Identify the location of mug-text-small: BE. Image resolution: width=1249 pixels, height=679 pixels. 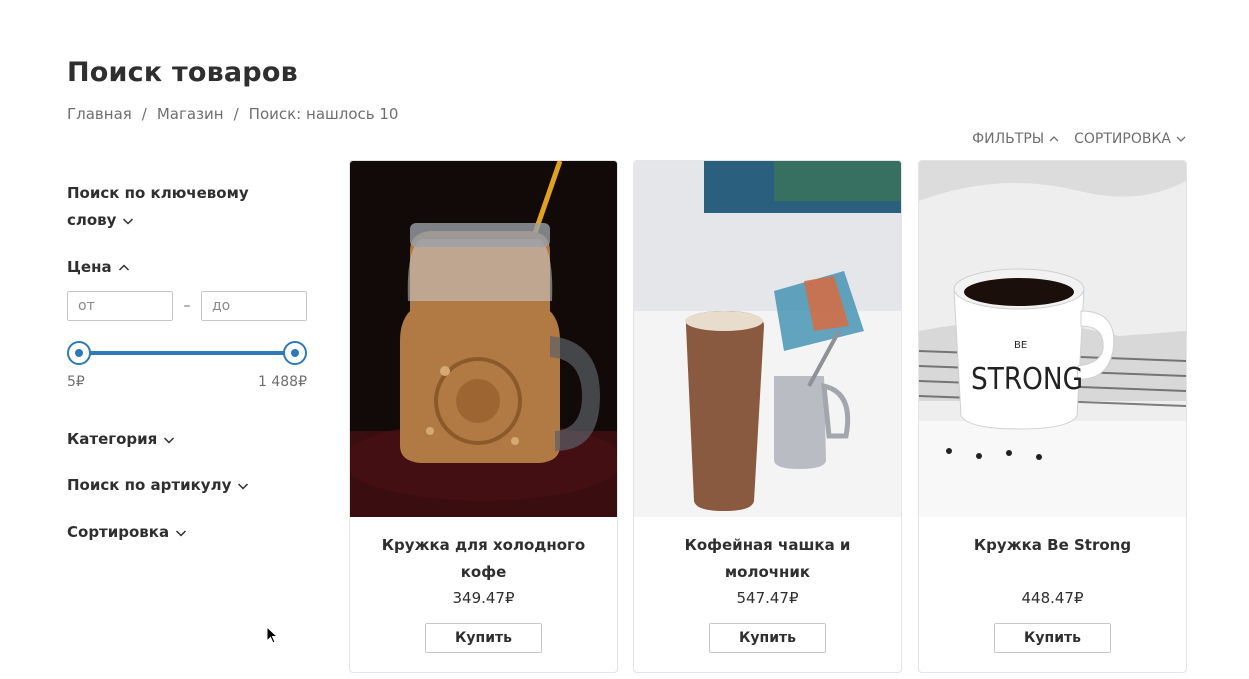
(1020, 345).